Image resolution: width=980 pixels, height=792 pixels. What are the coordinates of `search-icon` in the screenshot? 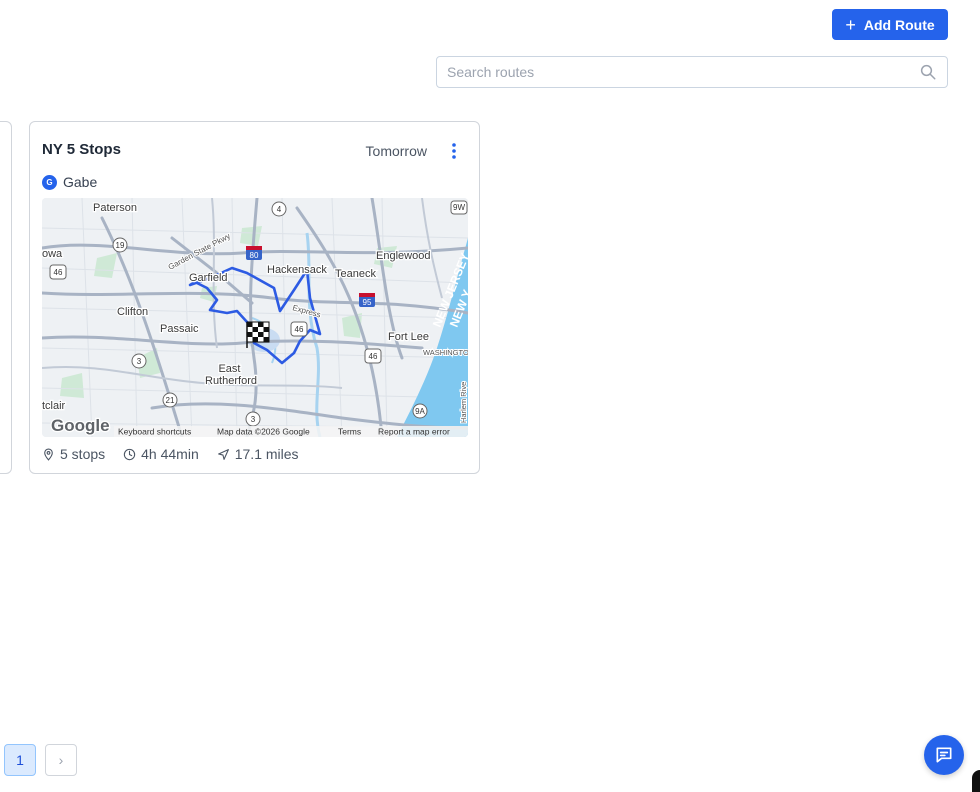 It's located at (928, 72).